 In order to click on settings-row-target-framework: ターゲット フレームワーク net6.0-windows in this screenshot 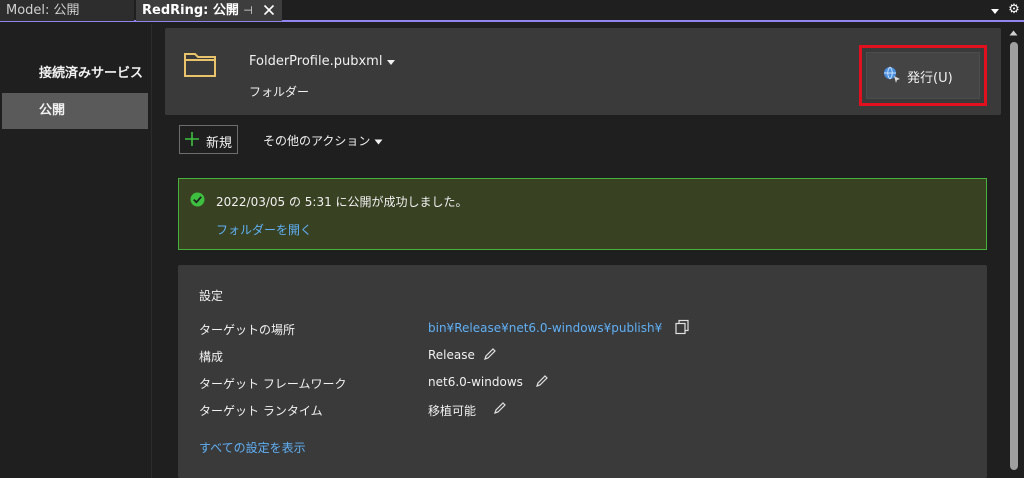, I will do `click(582, 385)`.